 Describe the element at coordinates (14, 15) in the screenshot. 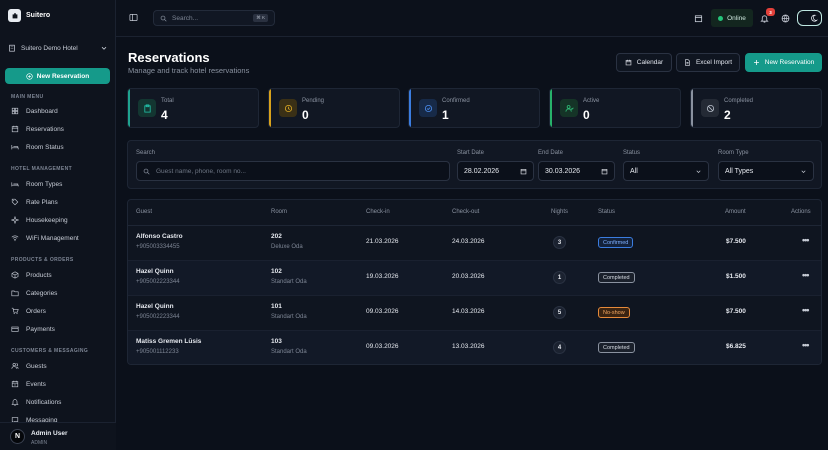

I see `brand-logo-icon` at that location.